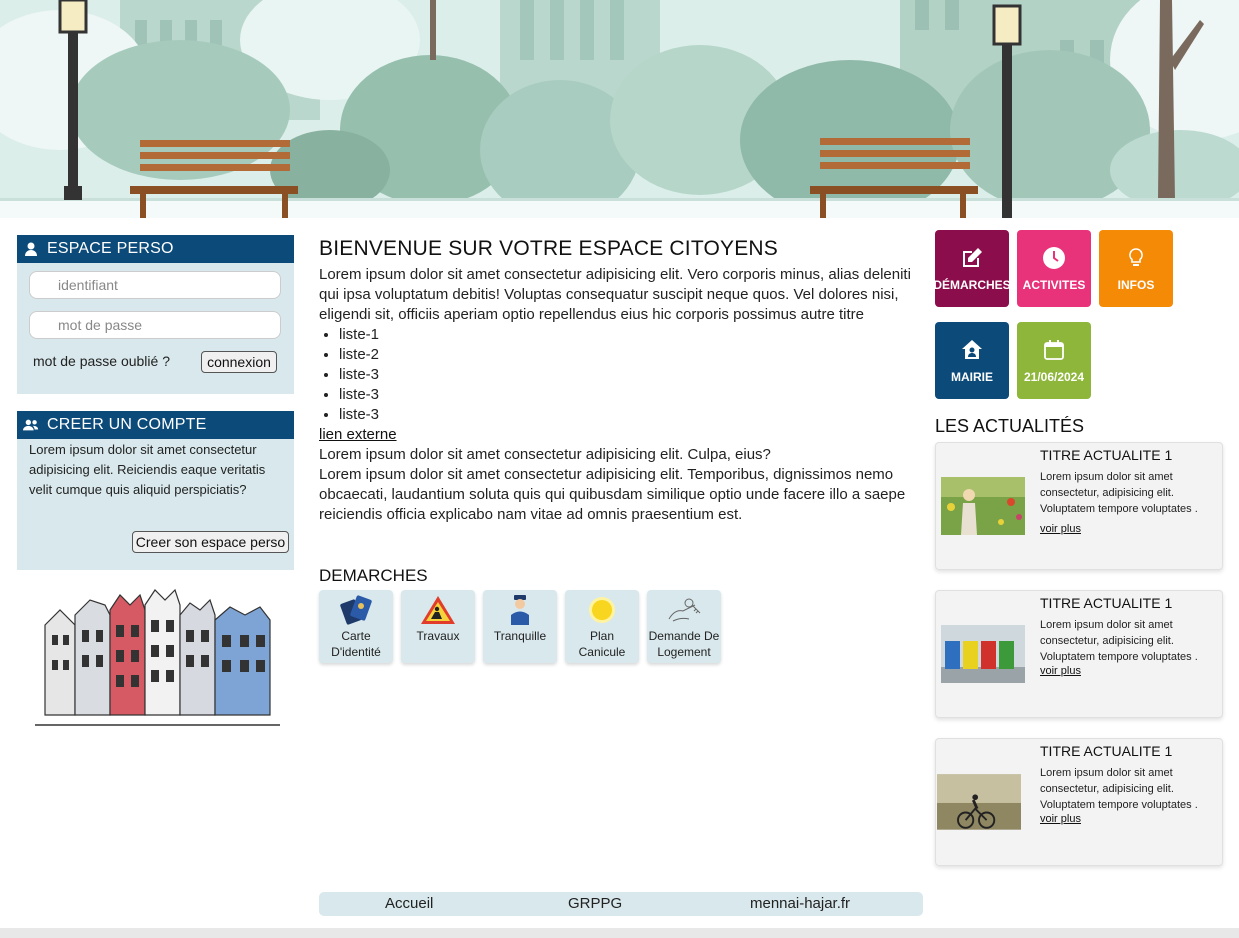 The height and width of the screenshot is (938, 1239). What do you see at coordinates (239, 362) in the screenshot?
I see `connexion-button: connexion` at bounding box center [239, 362].